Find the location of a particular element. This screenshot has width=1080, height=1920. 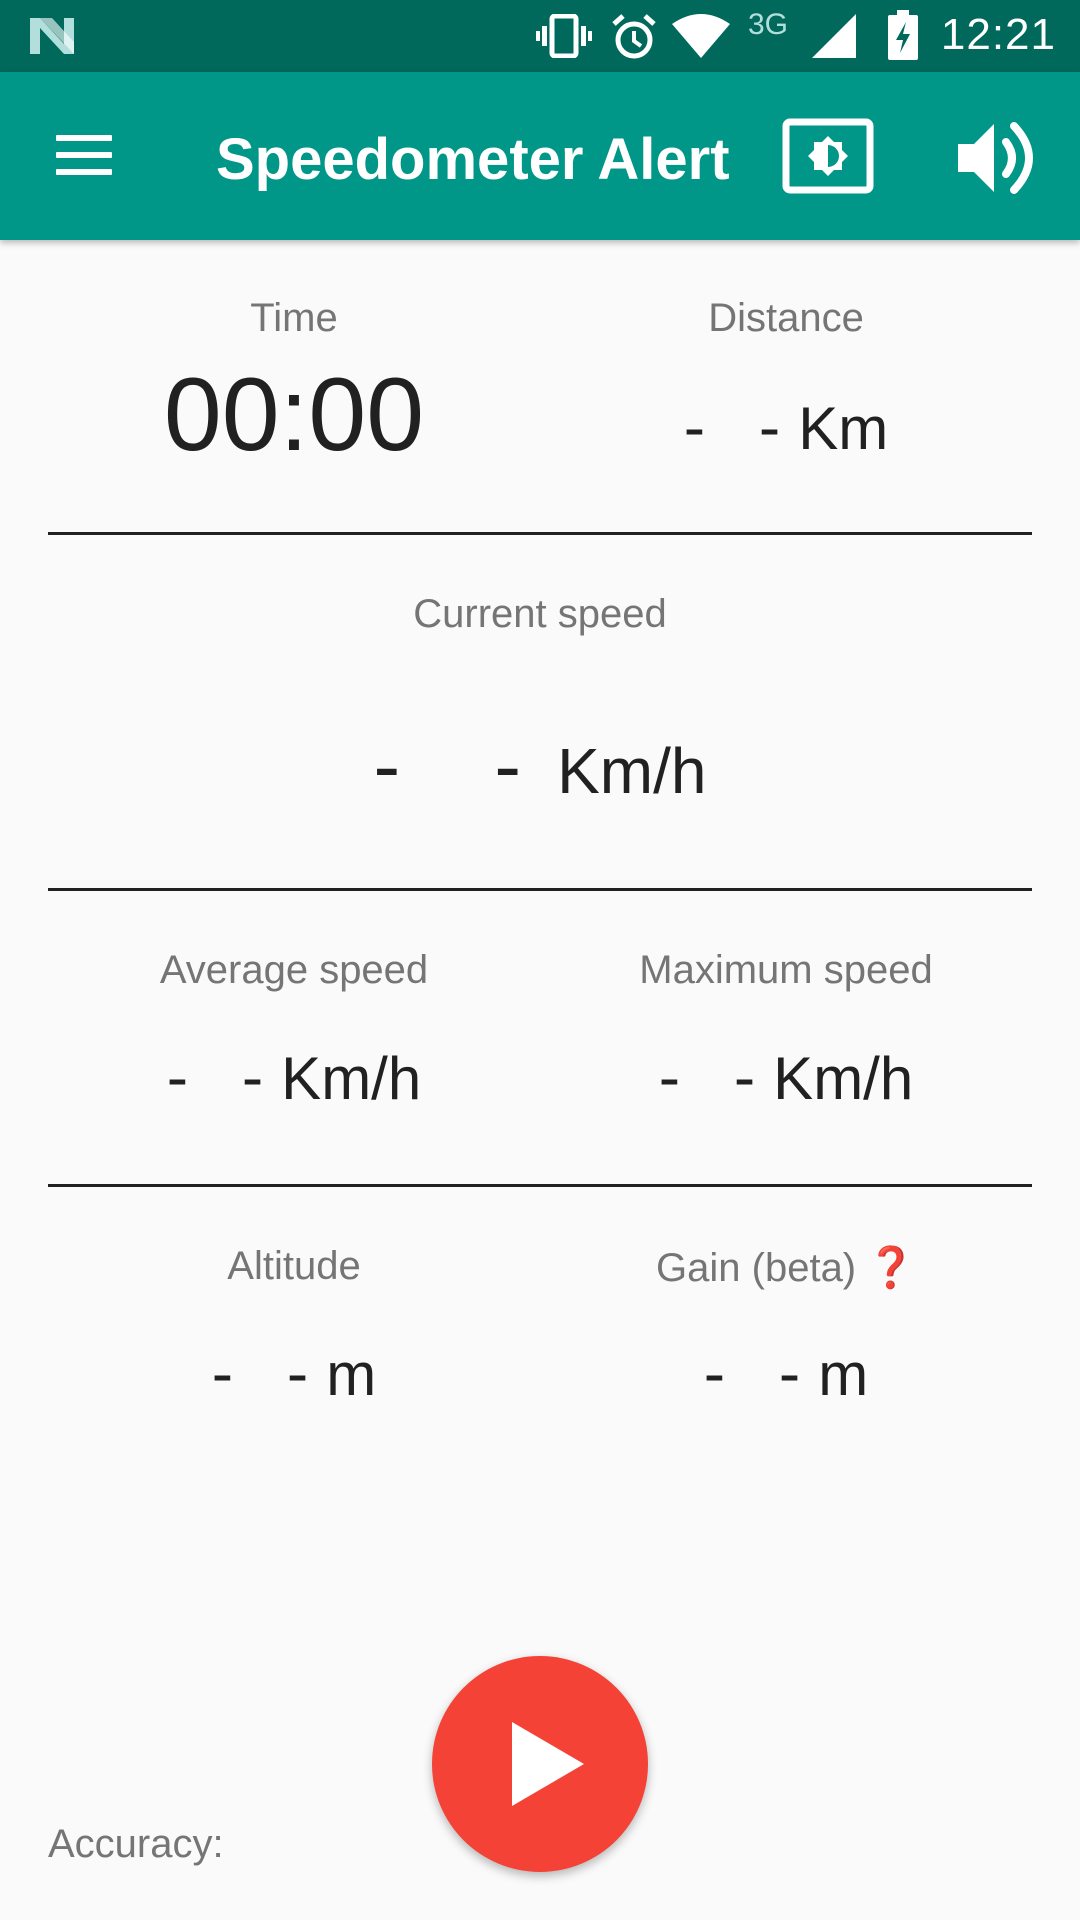

notification-n-icon is located at coordinates (52, 36).